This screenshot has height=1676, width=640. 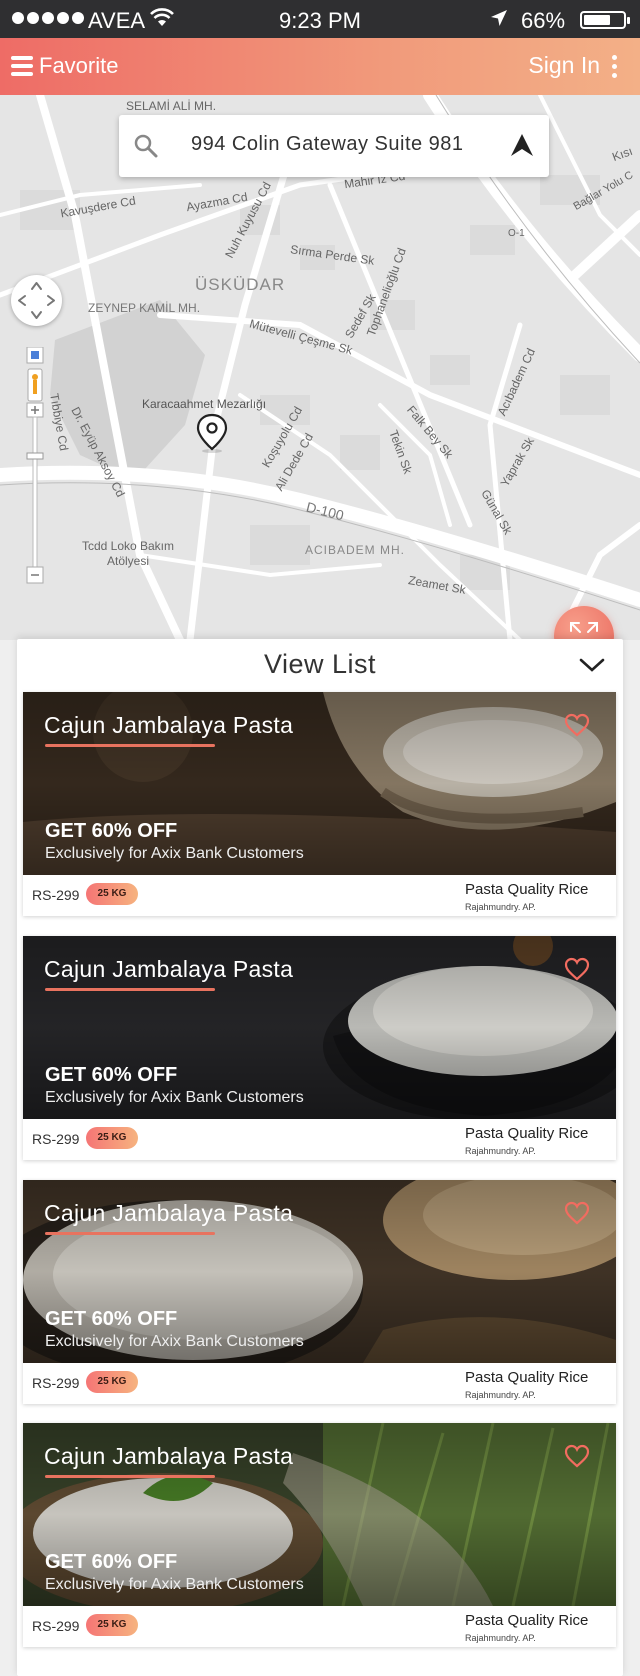 What do you see at coordinates (605, 20) in the screenshot?
I see `battery-icon` at bounding box center [605, 20].